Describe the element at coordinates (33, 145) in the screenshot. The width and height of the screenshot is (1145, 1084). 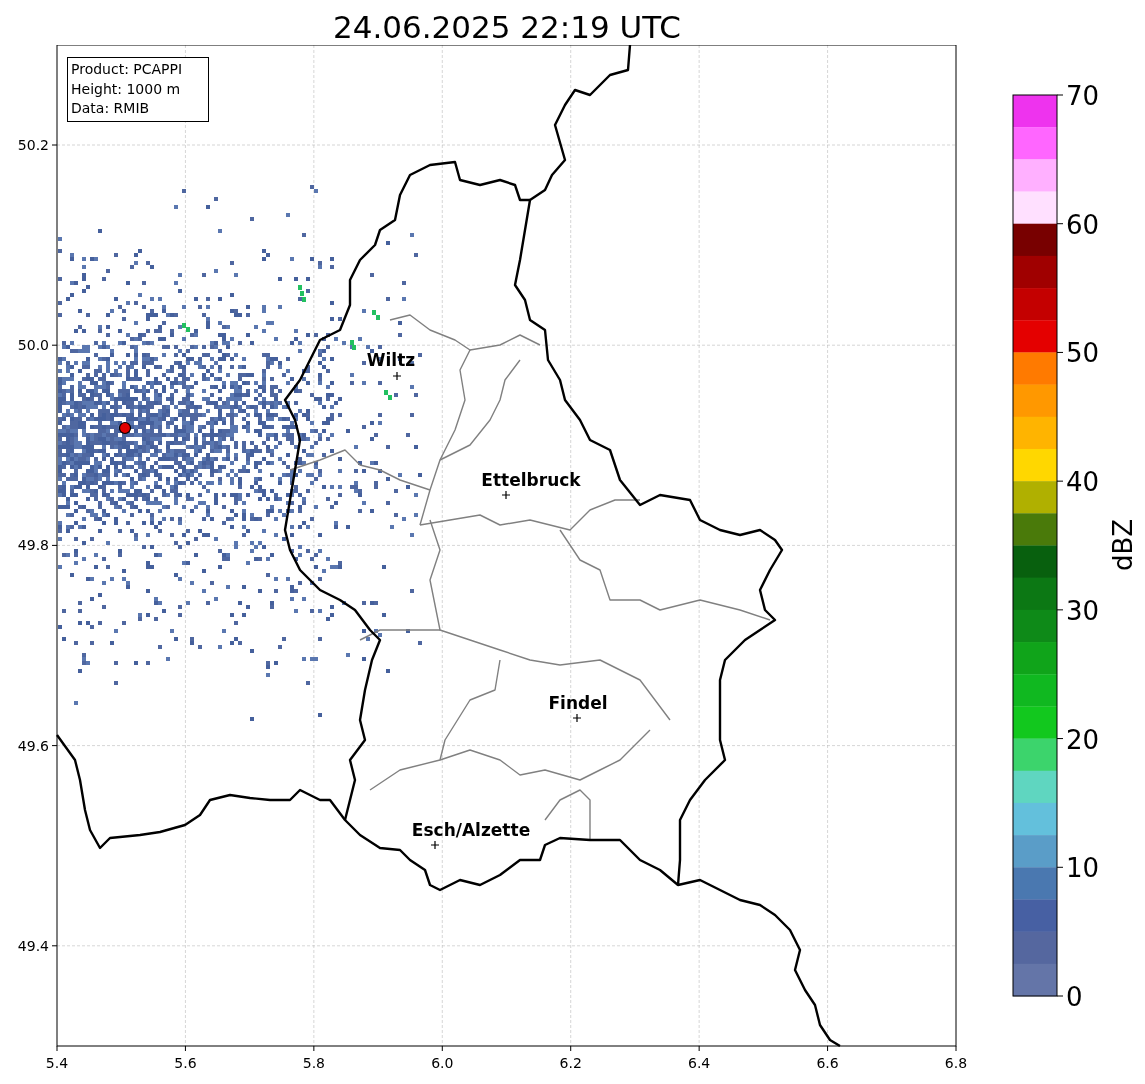
I see `axis-tick-label: 50.2` at that location.